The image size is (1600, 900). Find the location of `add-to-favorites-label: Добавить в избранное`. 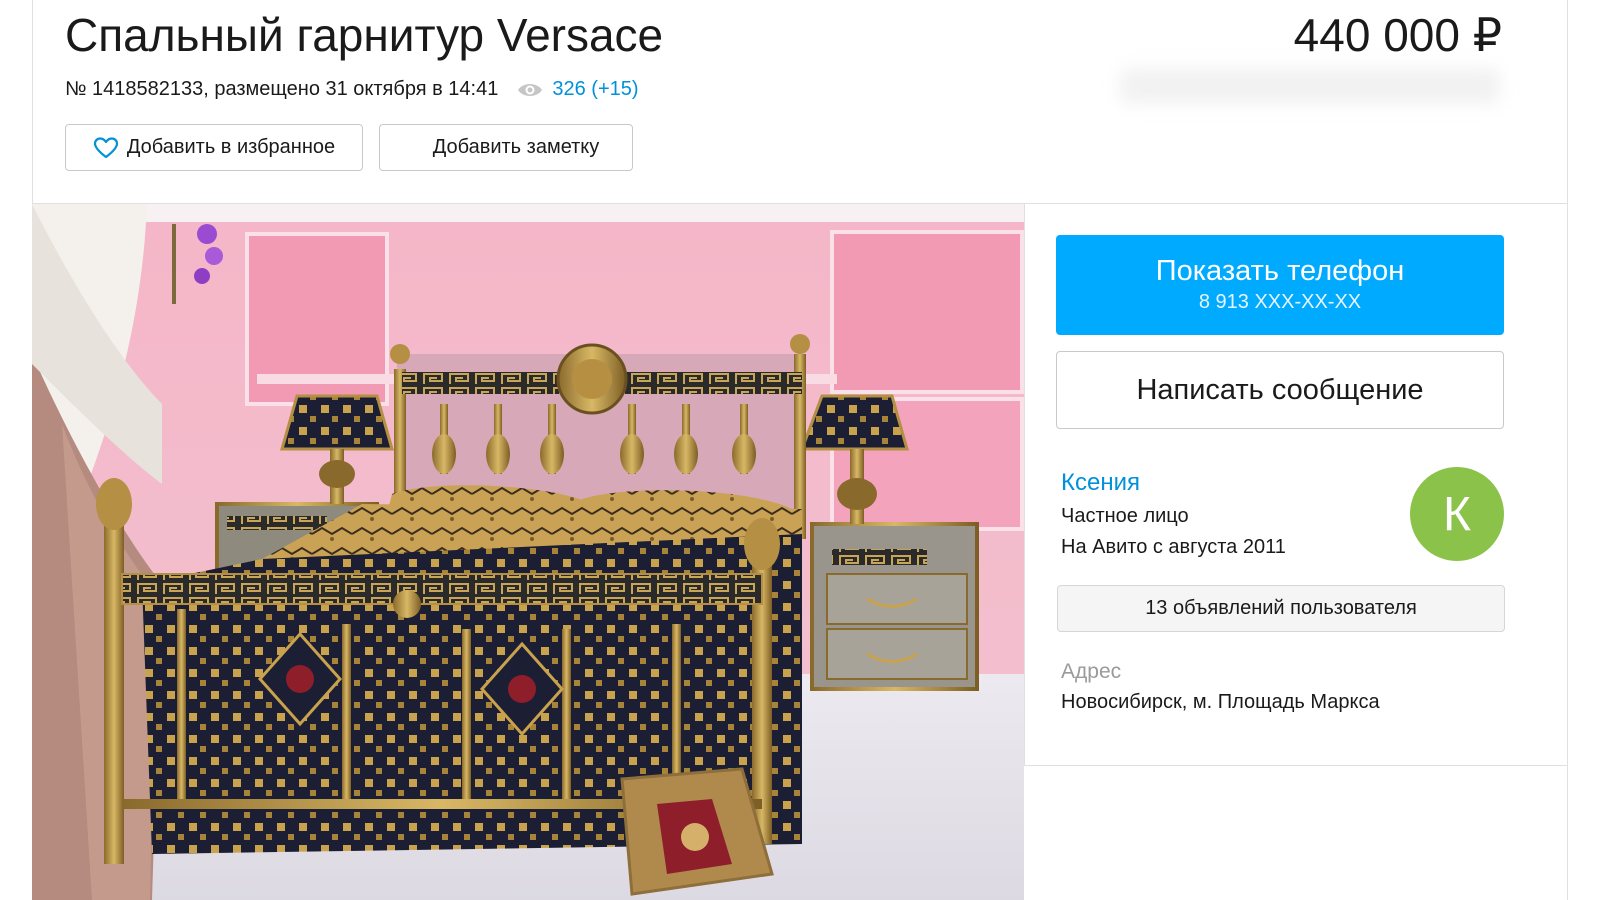

add-to-favorites-label: Добавить в избранное is located at coordinates (231, 147).